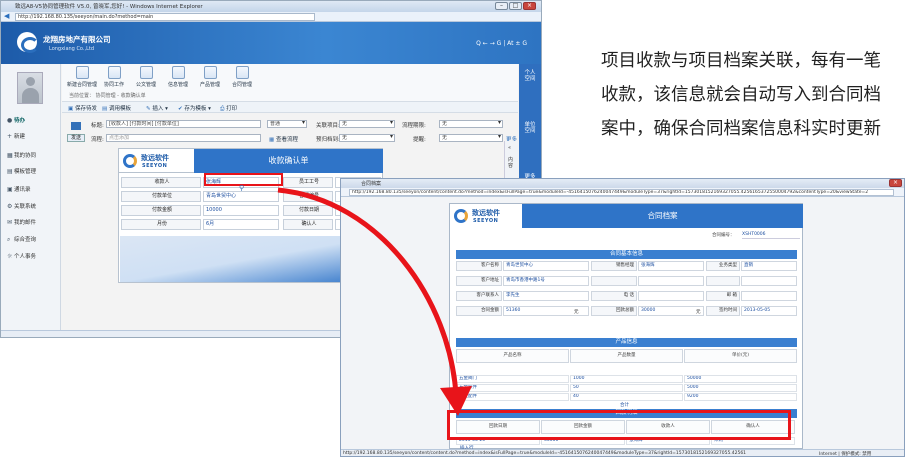 This screenshot has width=906, height=457. What do you see at coordinates (105, 109) in the screenshot?
I see `template-icon: ▤` at bounding box center [105, 109].